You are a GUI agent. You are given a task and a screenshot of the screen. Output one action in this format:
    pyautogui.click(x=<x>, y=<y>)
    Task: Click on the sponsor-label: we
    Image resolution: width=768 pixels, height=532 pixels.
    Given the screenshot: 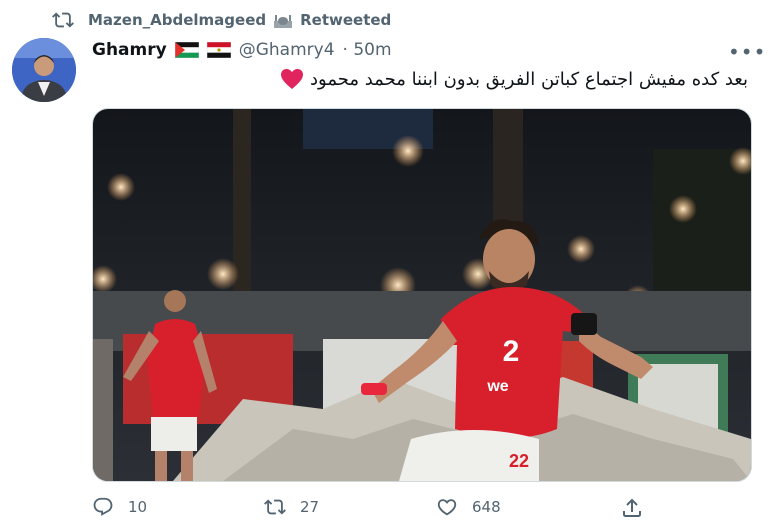 What is the action you would take?
    pyautogui.click(x=497, y=386)
    